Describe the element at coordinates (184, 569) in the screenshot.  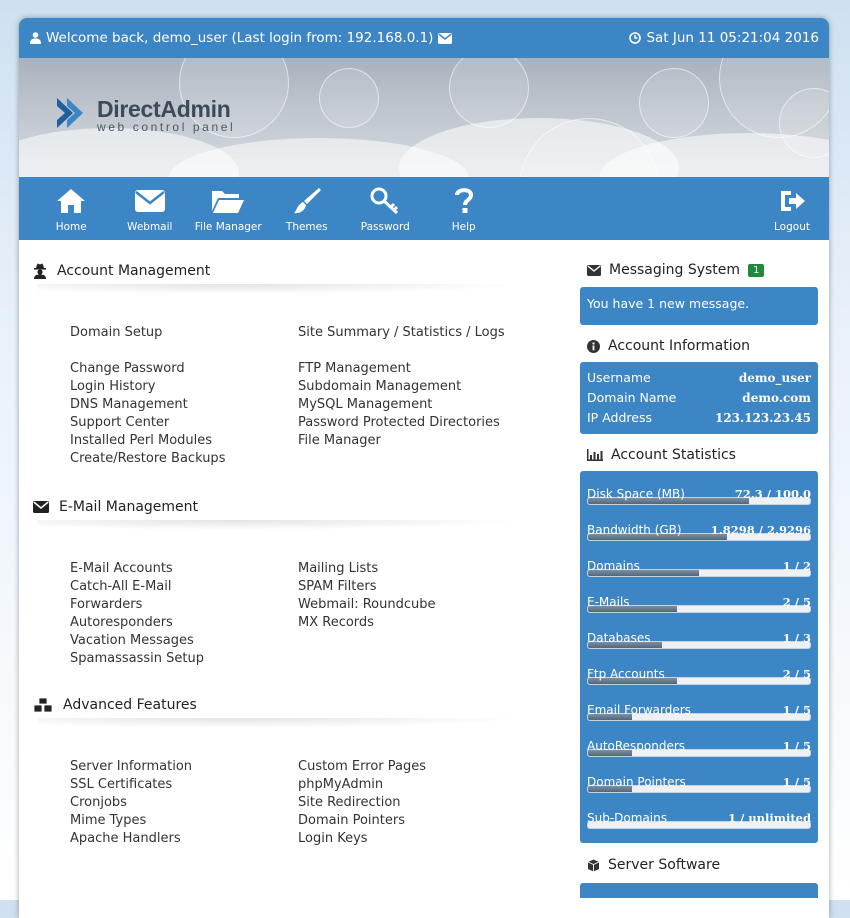
I see `link-email-accounts: E-Mail Accounts` at that location.